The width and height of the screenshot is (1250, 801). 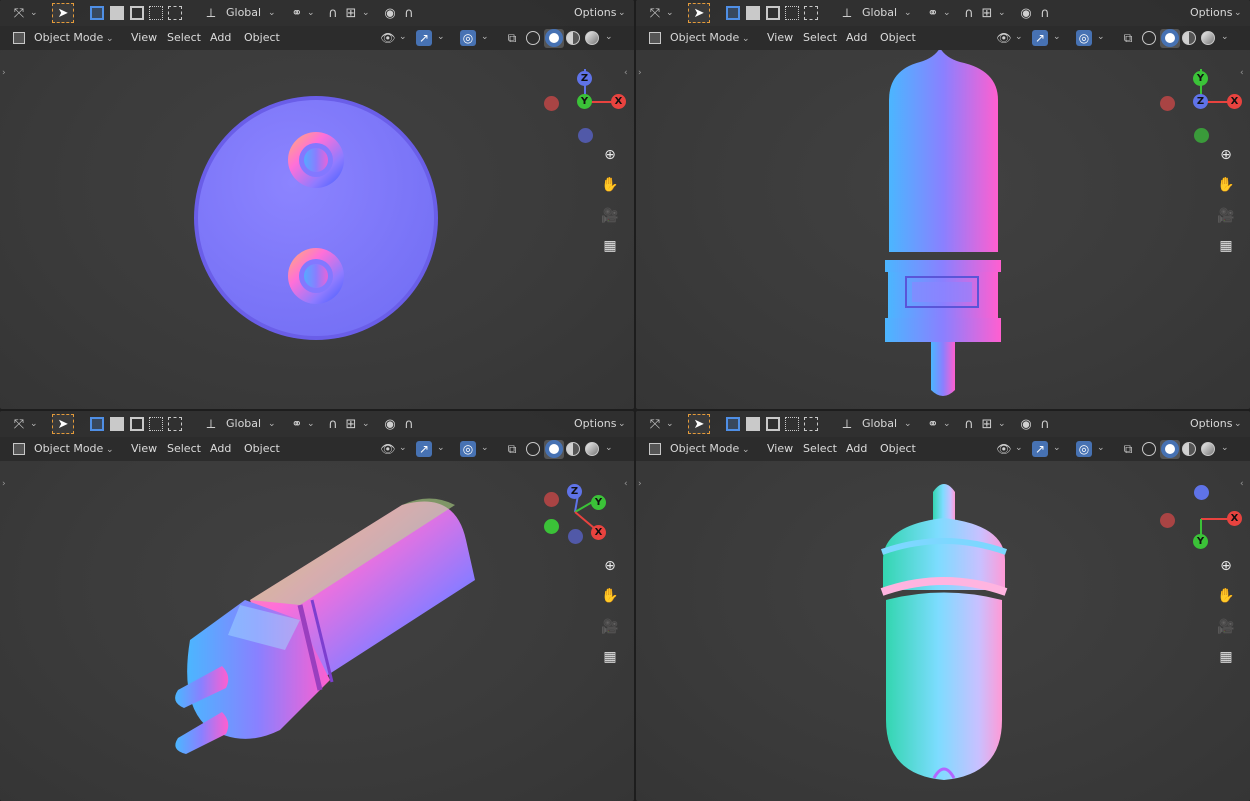 I want to click on wireframe-shading-icon, so click(x=1149, y=38).